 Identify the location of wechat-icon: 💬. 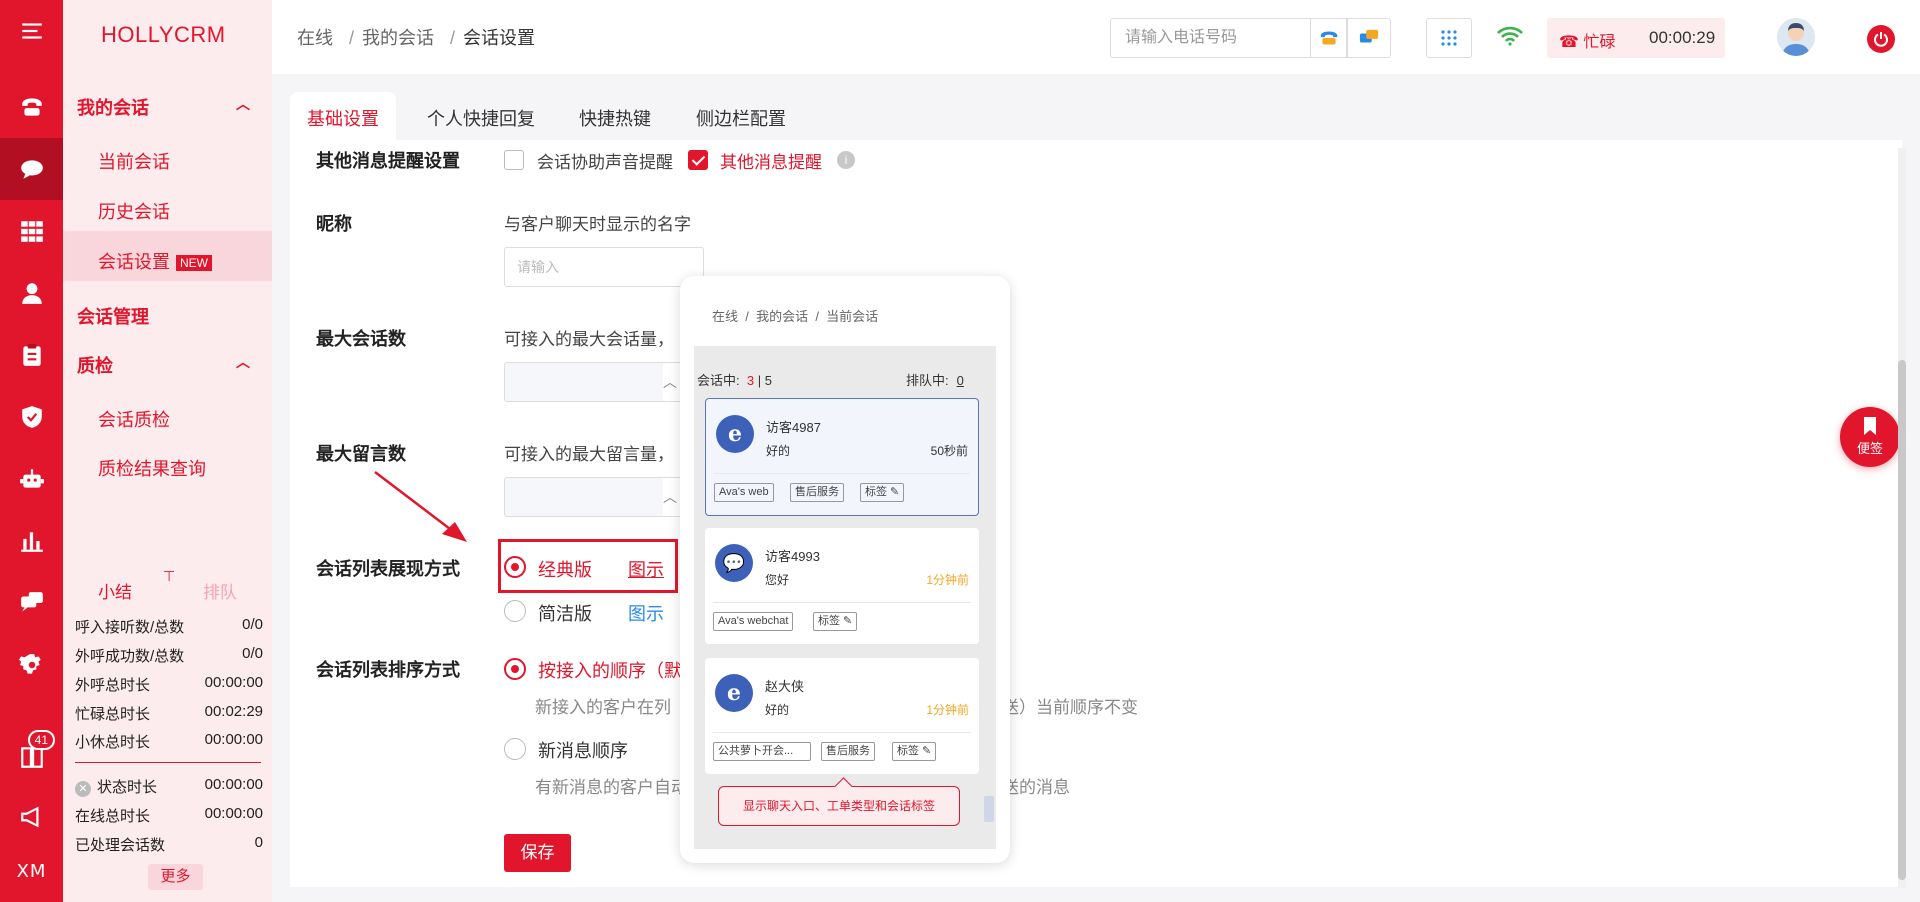
(734, 563).